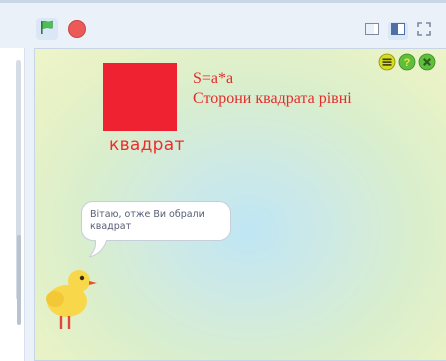 This screenshot has height=361, width=446. Describe the element at coordinates (235, 30) in the screenshot. I see `stage-toolbar` at that location.